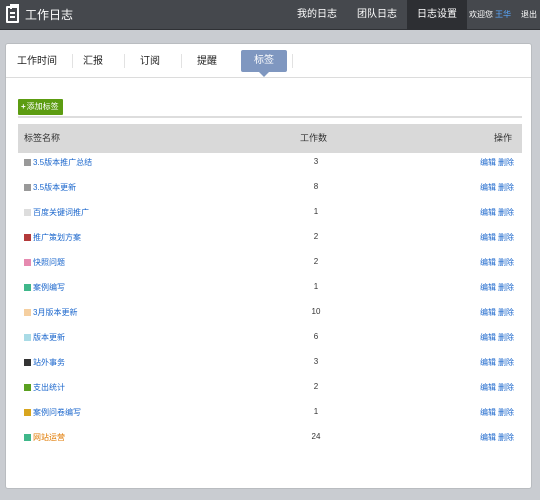 This screenshot has height=500, width=540. Describe the element at coordinates (55, 312) in the screenshot. I see `tag-name-link: 3月版本更新` at that location.